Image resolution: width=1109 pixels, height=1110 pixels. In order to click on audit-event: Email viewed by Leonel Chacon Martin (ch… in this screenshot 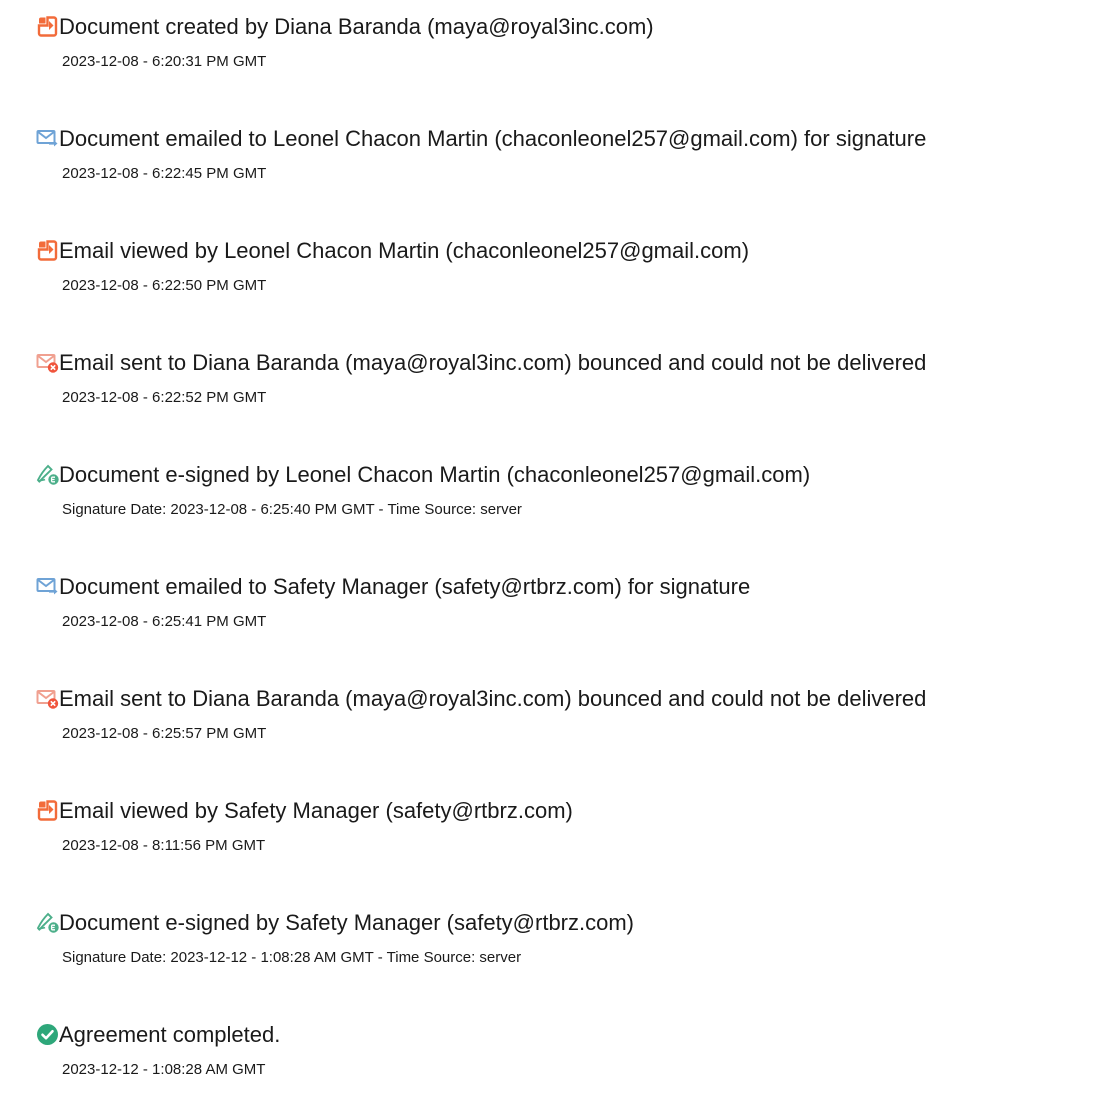, I will do `click(554, 264)`.